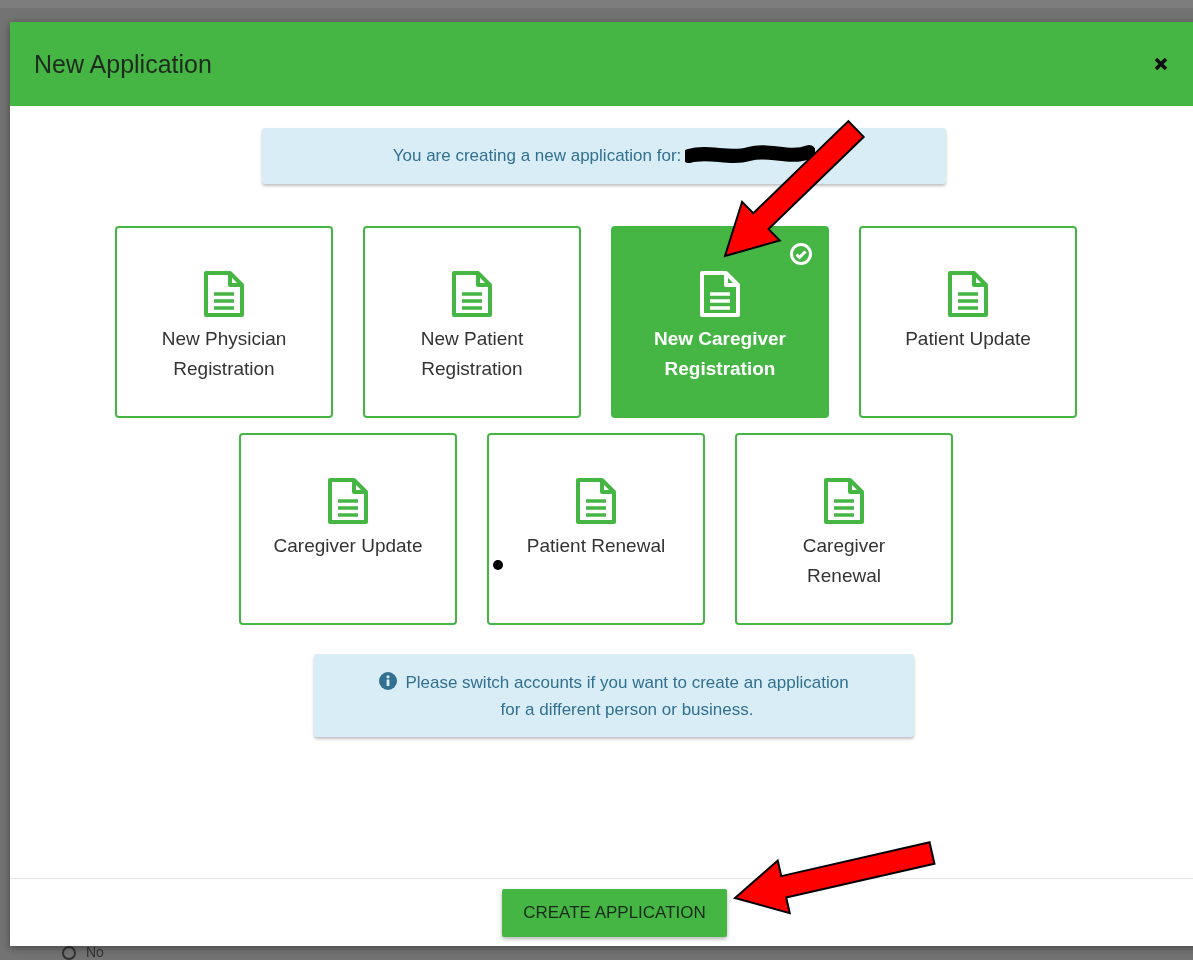  I want to click on application-type-card: New Physician Registration, so click(224, 322).